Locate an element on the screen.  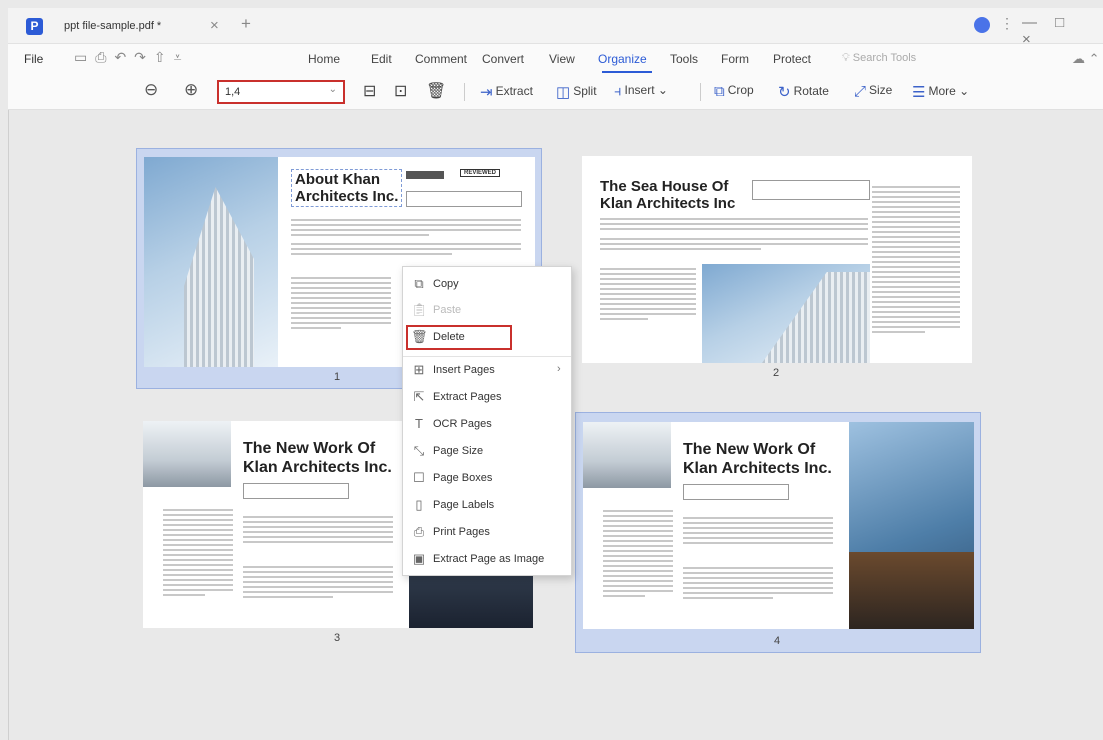
tab-view: View is located at coordinates (562, 59).